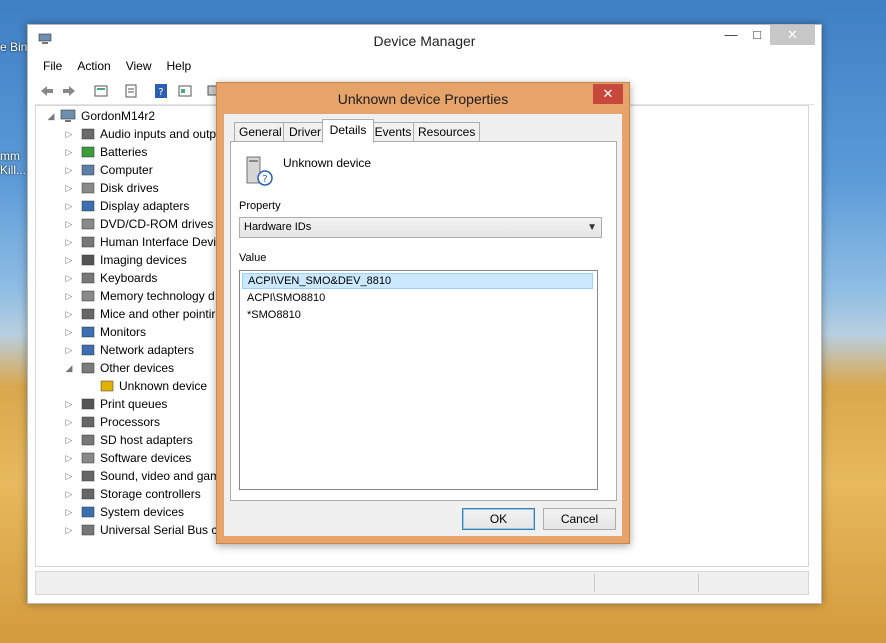 The width and height of the screenshot is (886, 643). I want to click on list-item: ACPI\SMO8810, so click(417, 298).